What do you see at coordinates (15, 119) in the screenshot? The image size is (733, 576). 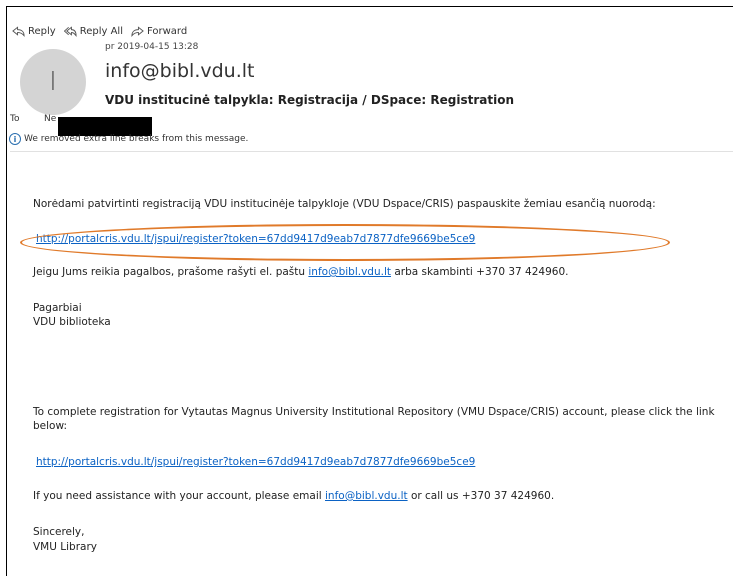 I see `to-label: To` at bounding box center [15, 119].